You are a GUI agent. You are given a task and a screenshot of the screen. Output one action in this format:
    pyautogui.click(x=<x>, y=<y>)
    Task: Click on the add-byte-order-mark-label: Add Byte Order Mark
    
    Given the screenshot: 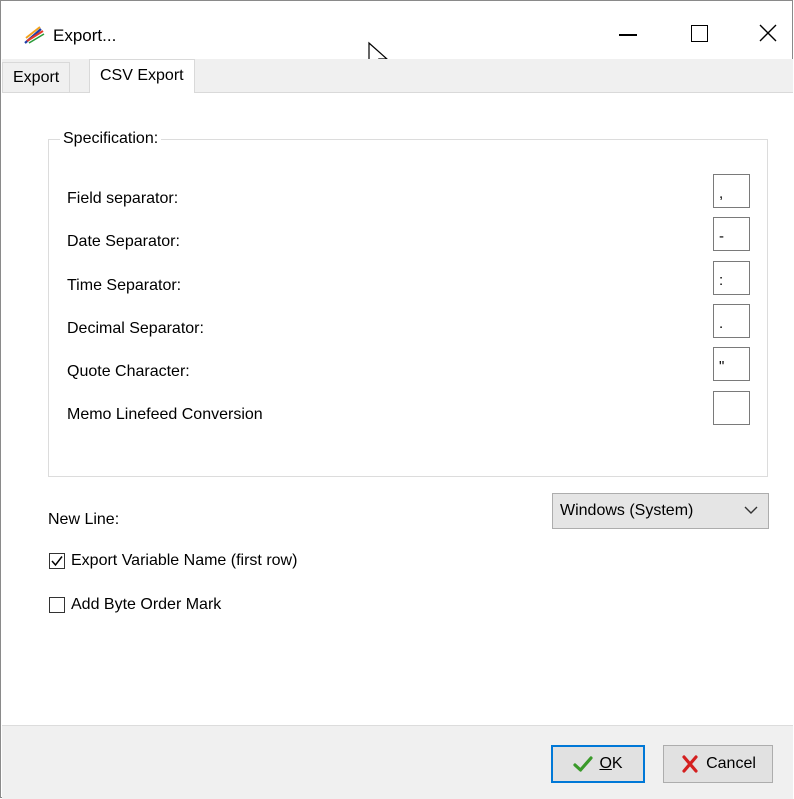 What is the action you would take?
    pyautogui.click(x=146, y=604)
    